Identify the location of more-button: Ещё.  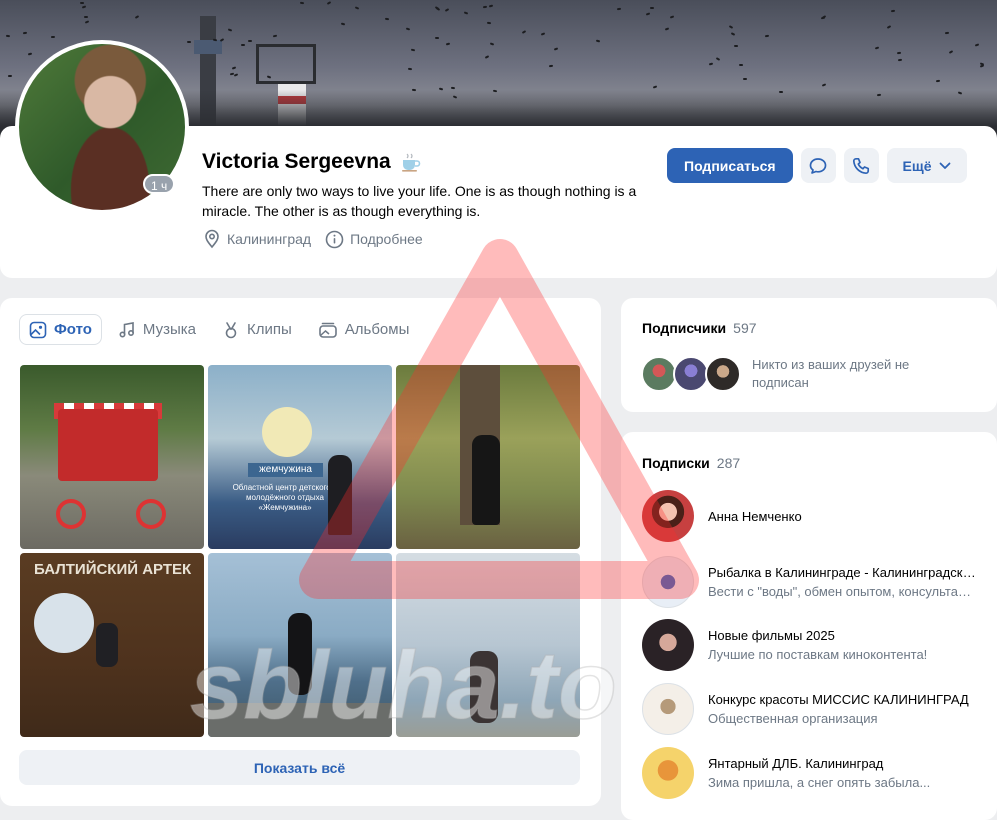
(927, 165).